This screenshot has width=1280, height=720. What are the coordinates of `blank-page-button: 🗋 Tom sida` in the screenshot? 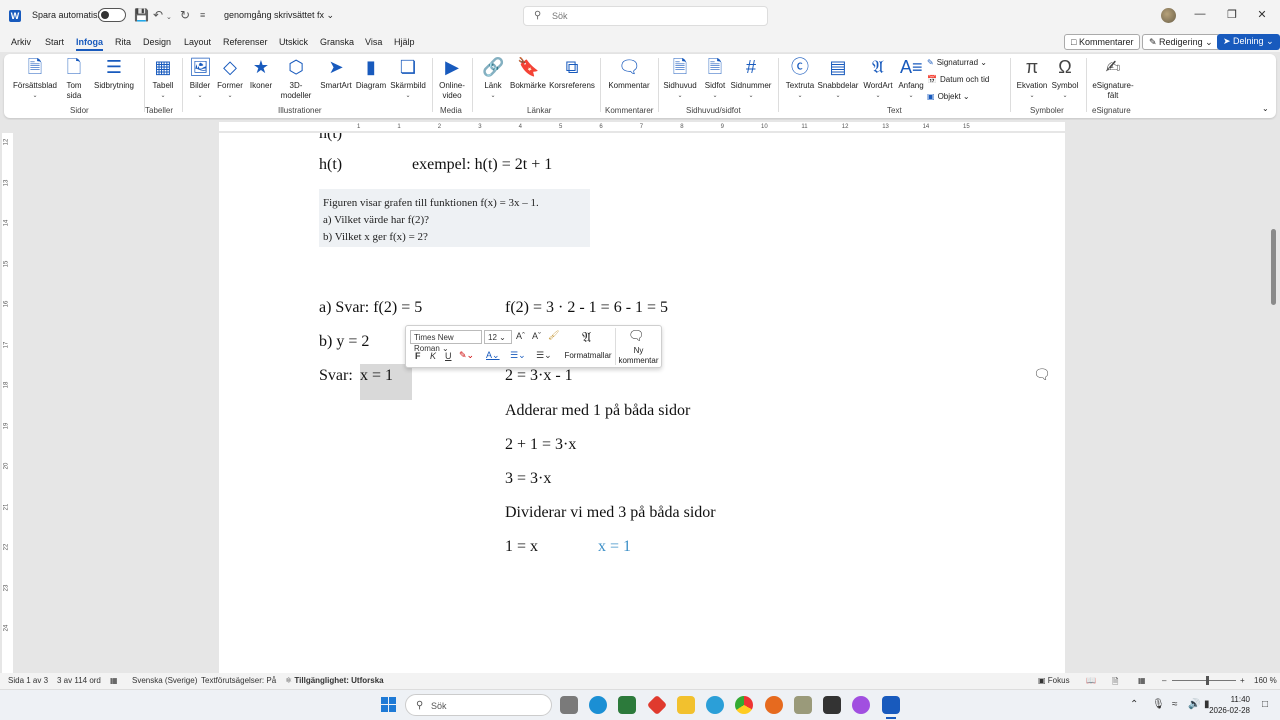 It's located at (74, 78).